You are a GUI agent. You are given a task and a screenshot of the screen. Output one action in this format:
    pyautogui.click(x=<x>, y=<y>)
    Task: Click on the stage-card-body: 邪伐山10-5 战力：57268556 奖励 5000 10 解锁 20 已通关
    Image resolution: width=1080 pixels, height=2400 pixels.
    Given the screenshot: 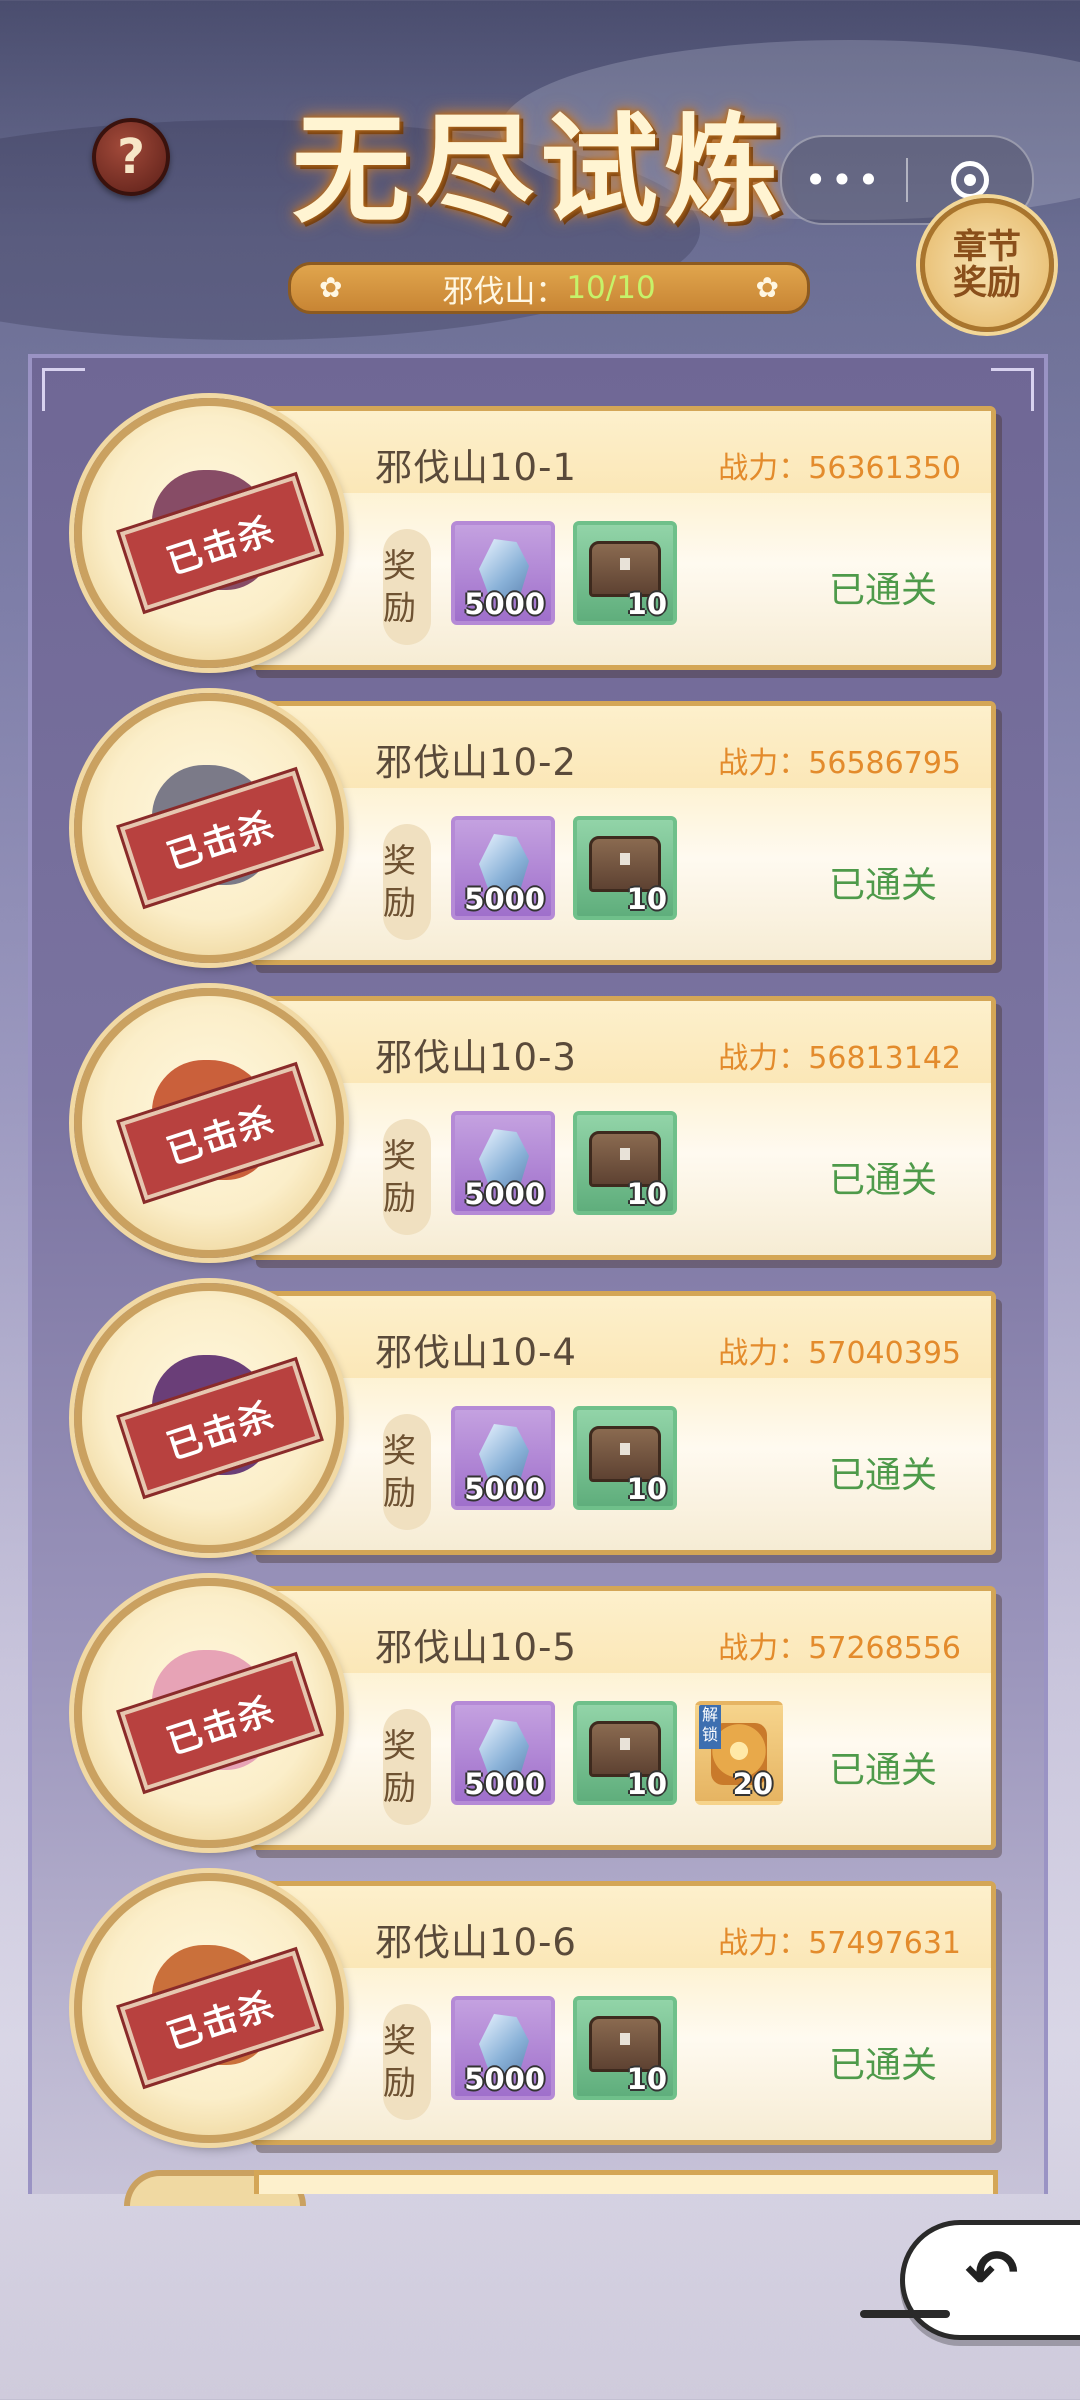 What is the action you would take?
    pyautogui.click(x=623, y=1718)
    